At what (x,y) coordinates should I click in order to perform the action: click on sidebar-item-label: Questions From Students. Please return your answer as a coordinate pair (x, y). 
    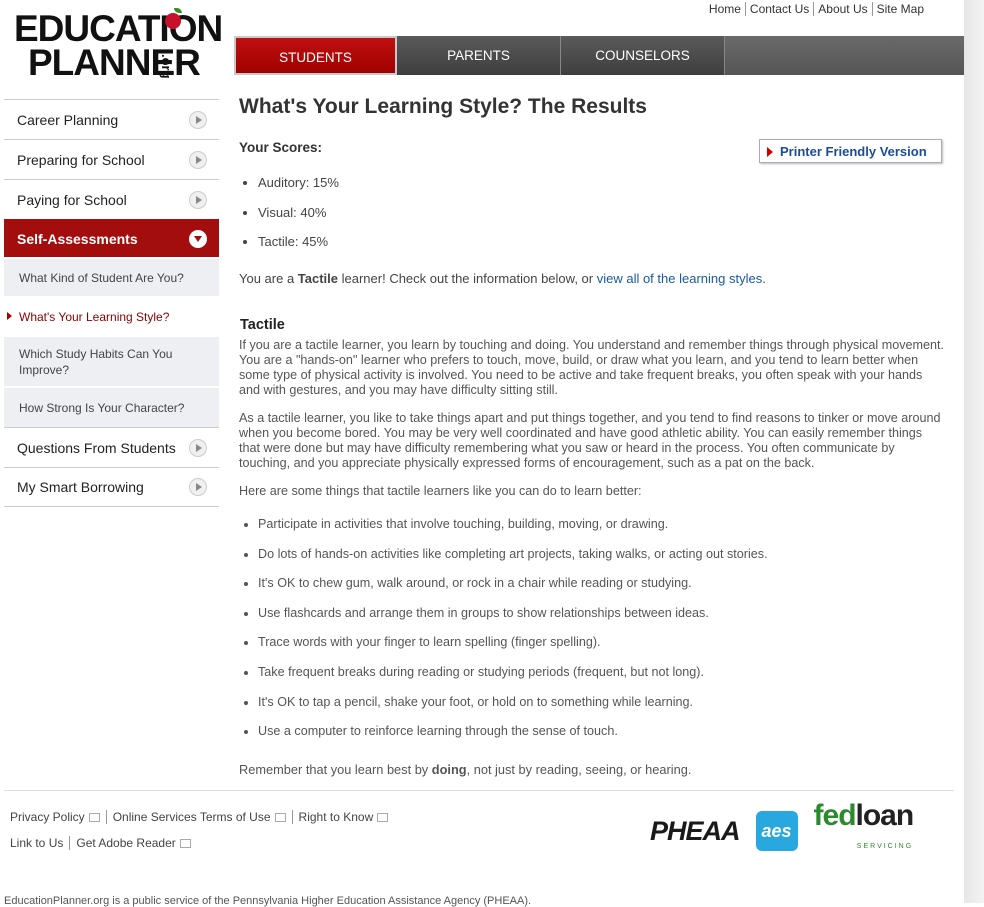
    Looking at the image, I should click on (96, 447).